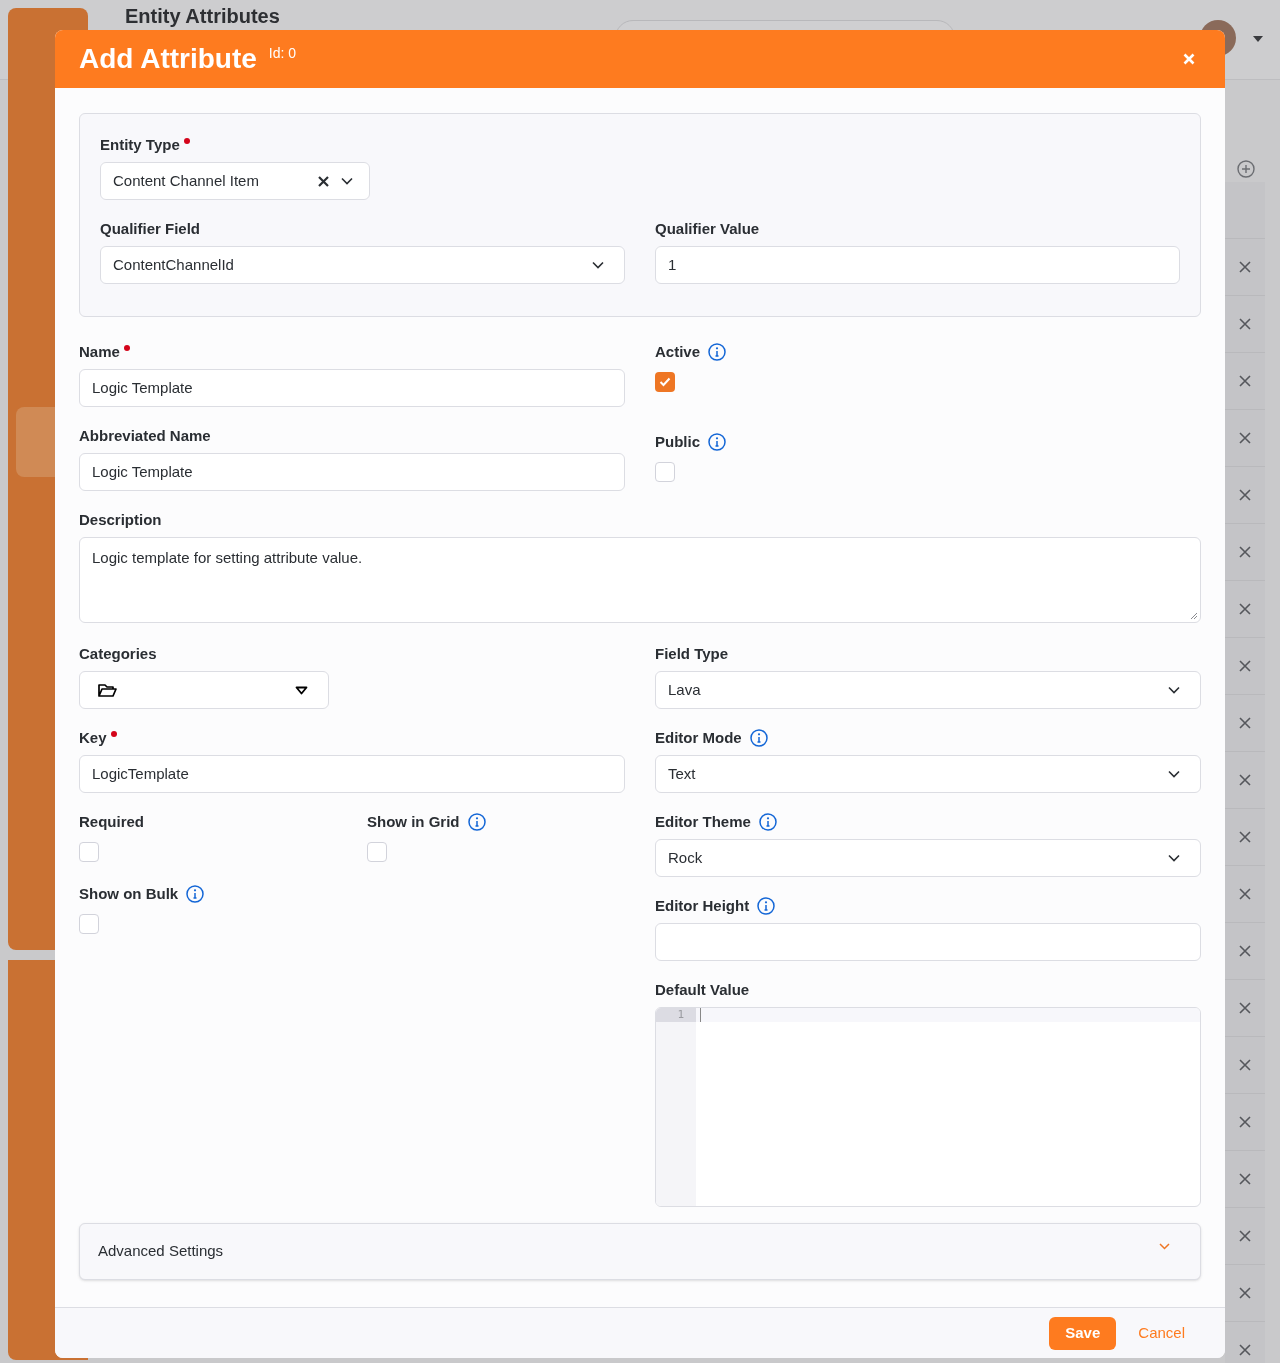 The image size is (1280, 1363). Describe the element at coordinates (282, 53) in the screenshot. I see `id-label: Id: 0` at that location.